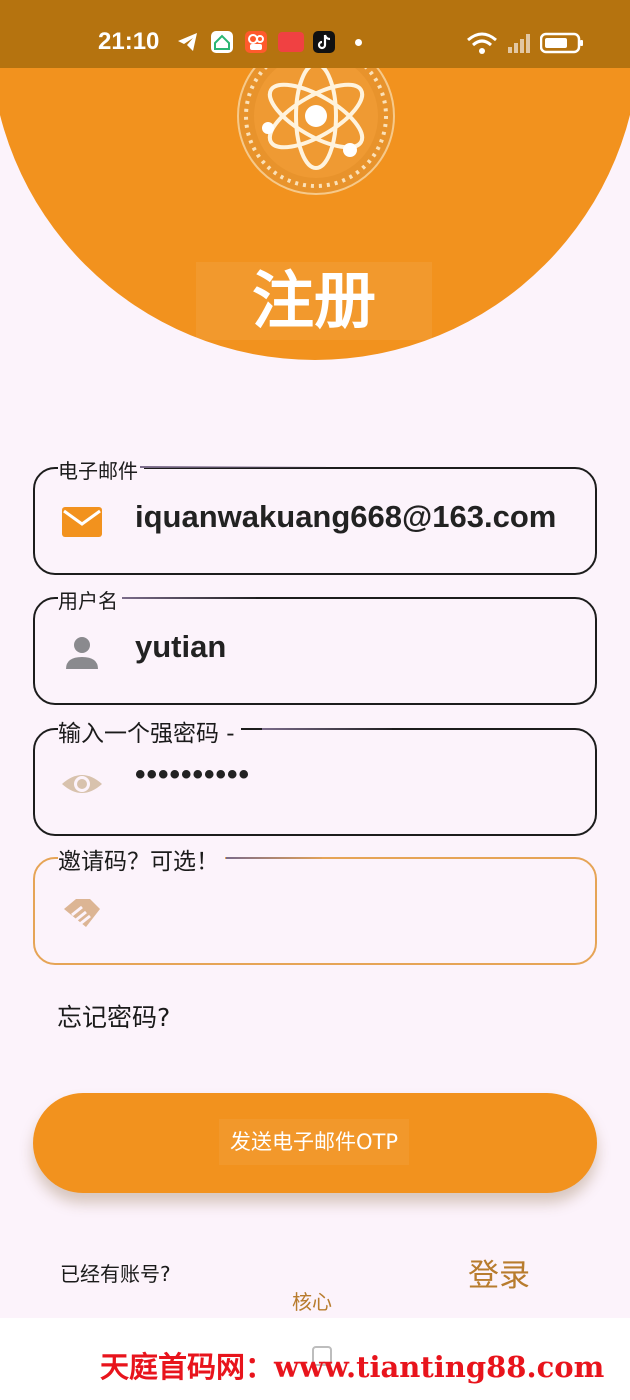 The image size is (630, 1400). What do you see at coordinates (327, 729) in the screenshot?
I see `password-label-underline` at bounding box center [327, 729].